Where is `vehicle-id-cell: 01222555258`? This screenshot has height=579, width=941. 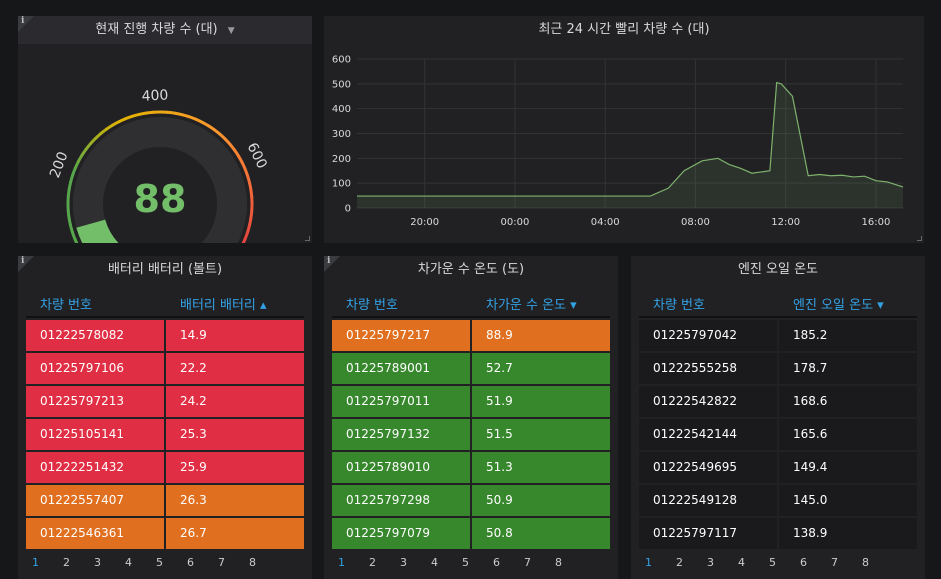
vehicle-id-cell: 01222555258 is located at coordinates (708, 368).